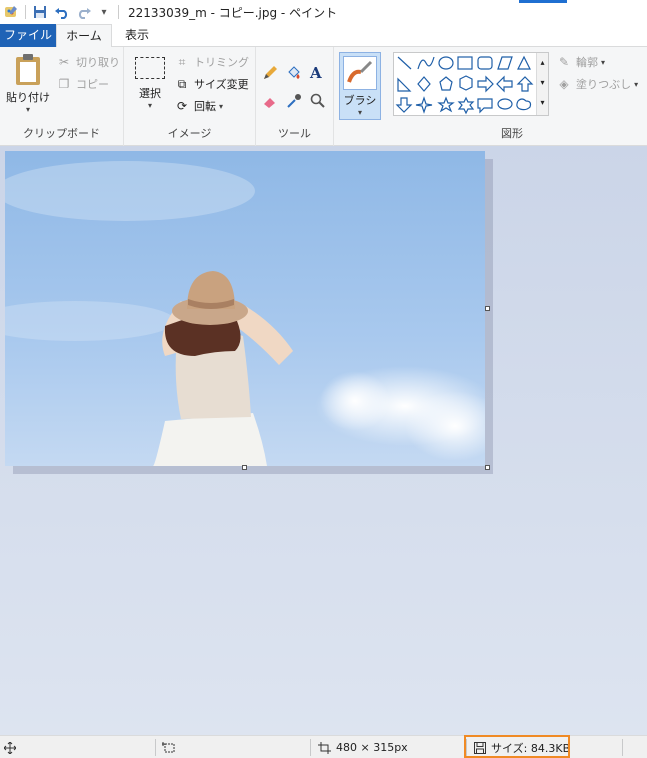 The height and width of the screenshot is (758, 647). I want to click on image-dimensions: 480 × 315px, so click(363, 747).